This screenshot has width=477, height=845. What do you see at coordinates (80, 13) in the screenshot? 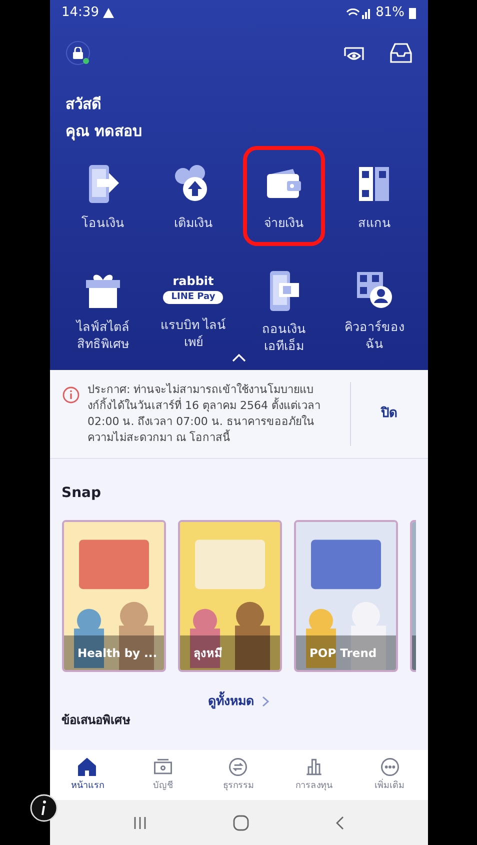
I see `status-time: 14:39` at bounding box center [80, 13].